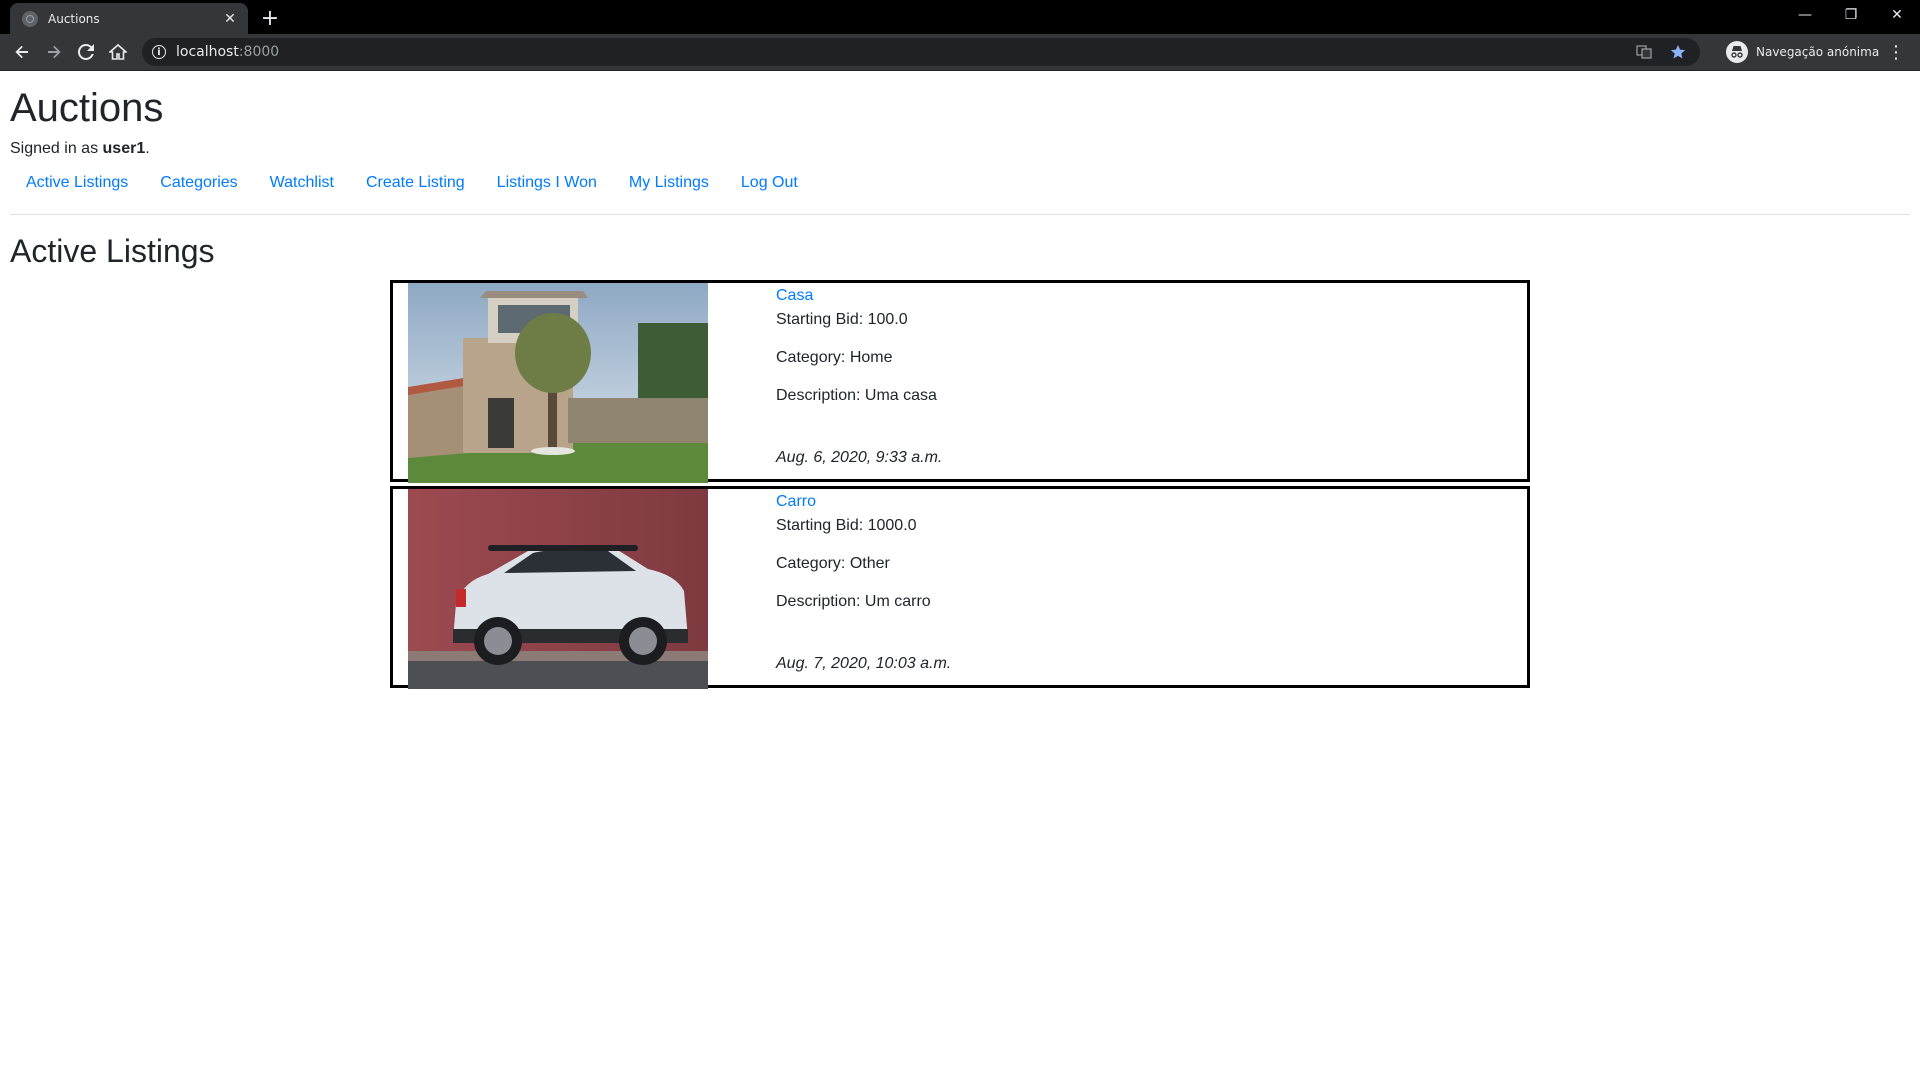  Describe the element at coordinates (1737, 52) in the screenshot. I see `incognito-icon` at that location.